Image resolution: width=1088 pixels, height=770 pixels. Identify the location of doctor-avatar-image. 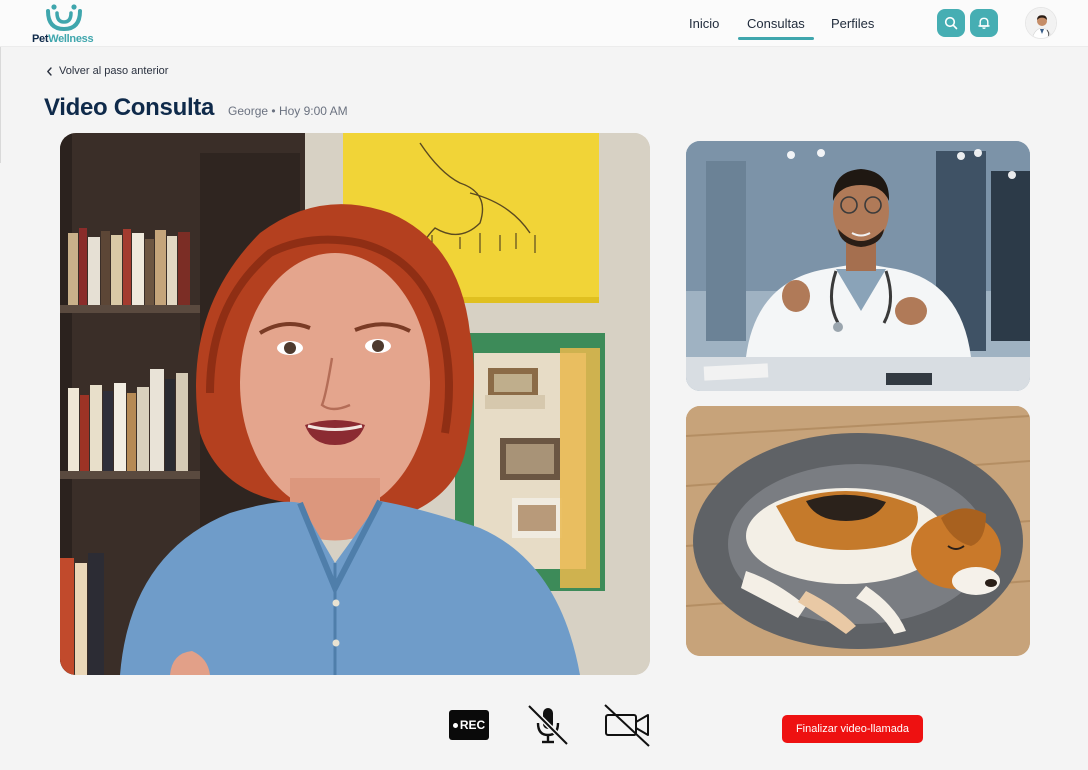
(1041, 23).